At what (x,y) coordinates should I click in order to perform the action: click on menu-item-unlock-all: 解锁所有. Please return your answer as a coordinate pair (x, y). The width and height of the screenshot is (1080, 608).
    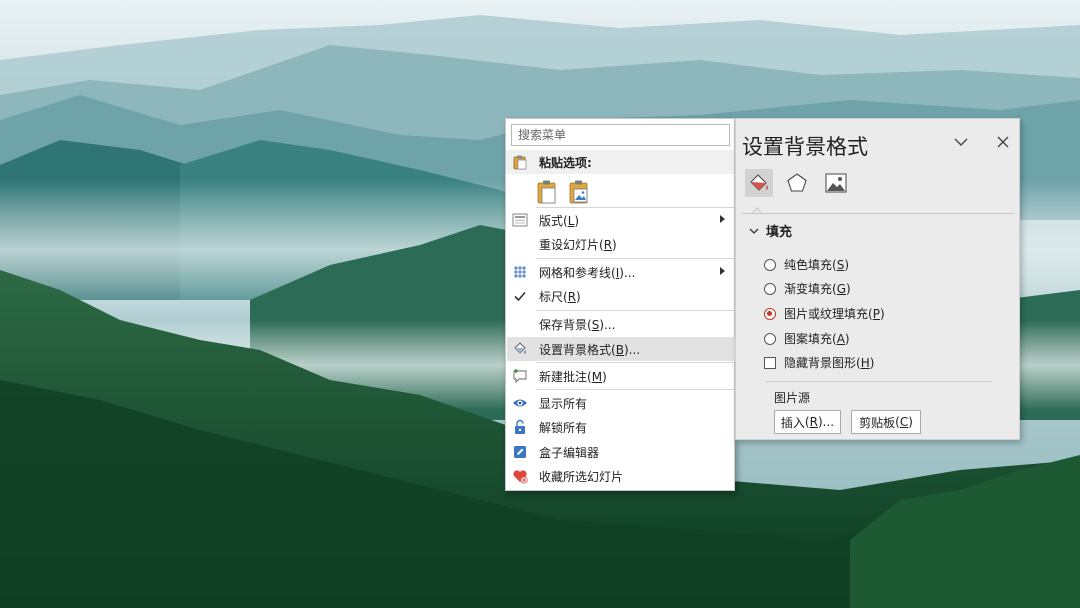
    Looking at the image, I should click on (621, 427).